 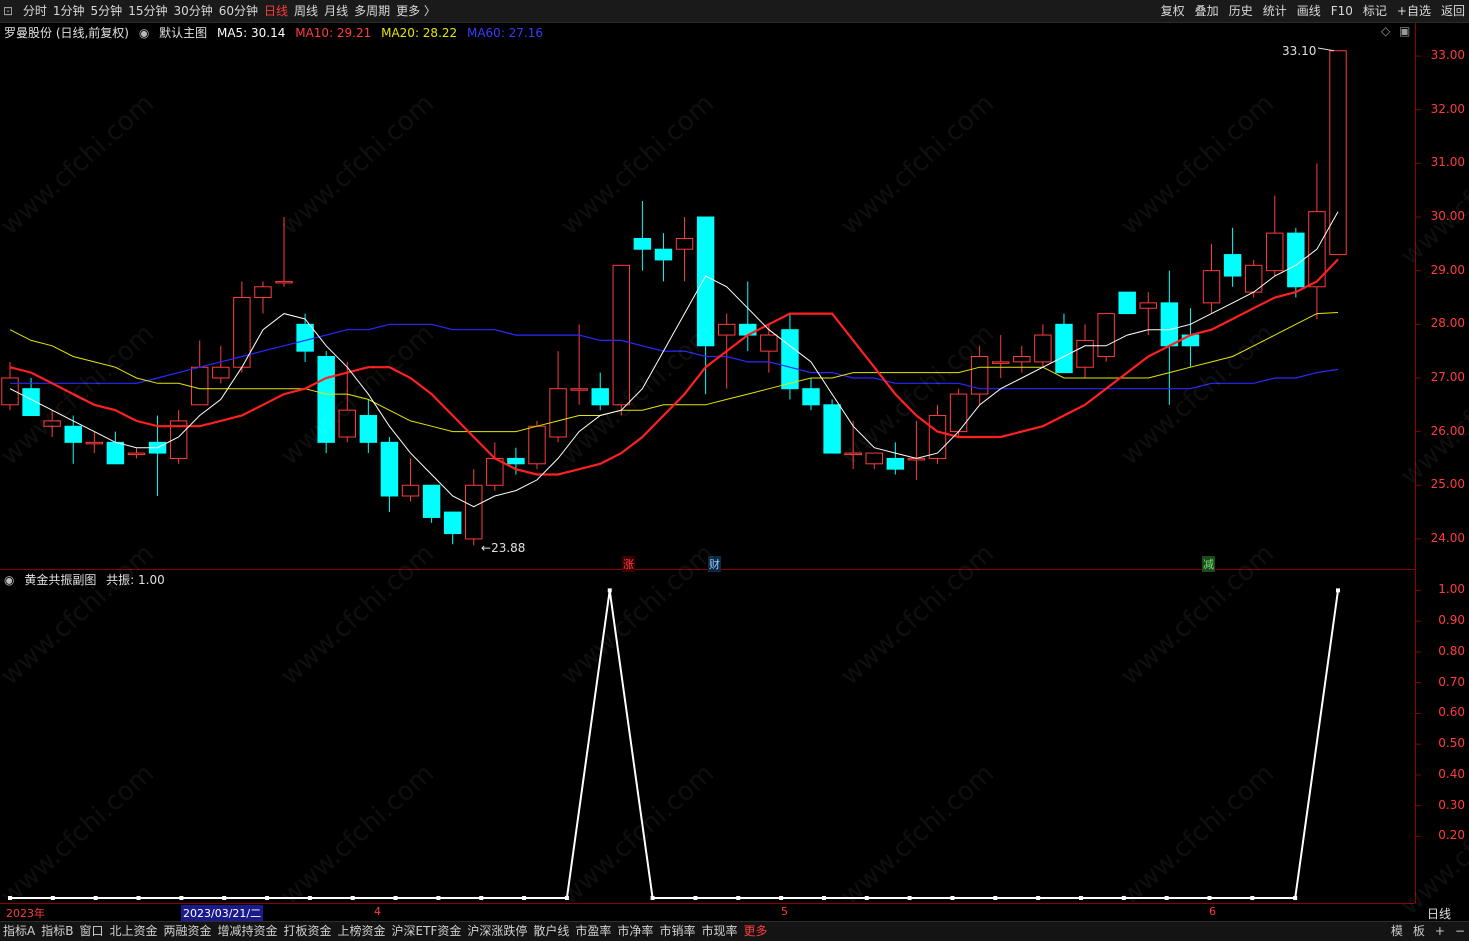 I want to click on bottom-control-2: +, so click(x=1440, y=931).